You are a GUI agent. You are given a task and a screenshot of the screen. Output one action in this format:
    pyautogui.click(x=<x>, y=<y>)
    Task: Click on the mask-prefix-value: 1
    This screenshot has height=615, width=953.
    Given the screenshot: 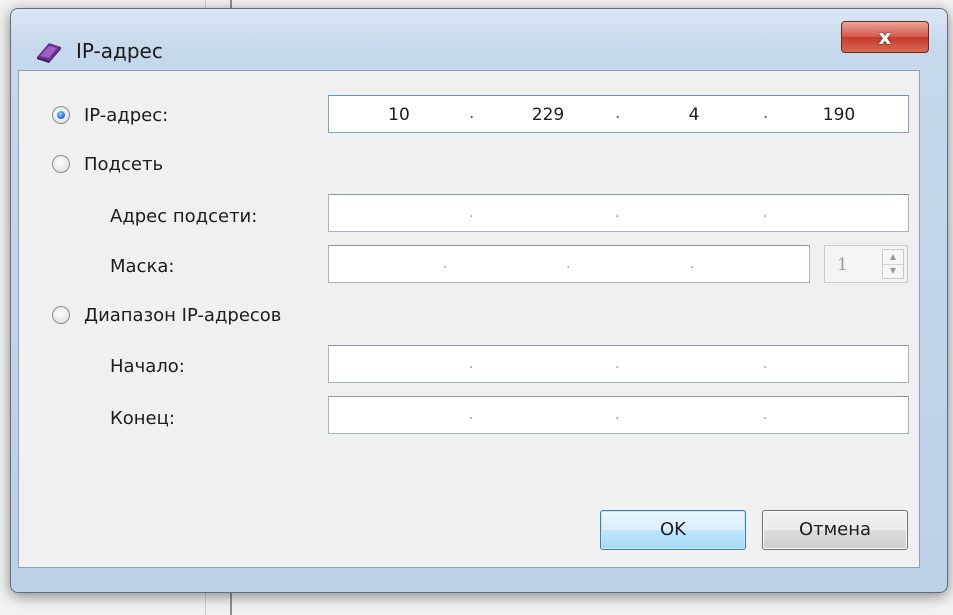 What is the action you would take?
    pyautogui.click(x=842, y=265)
    